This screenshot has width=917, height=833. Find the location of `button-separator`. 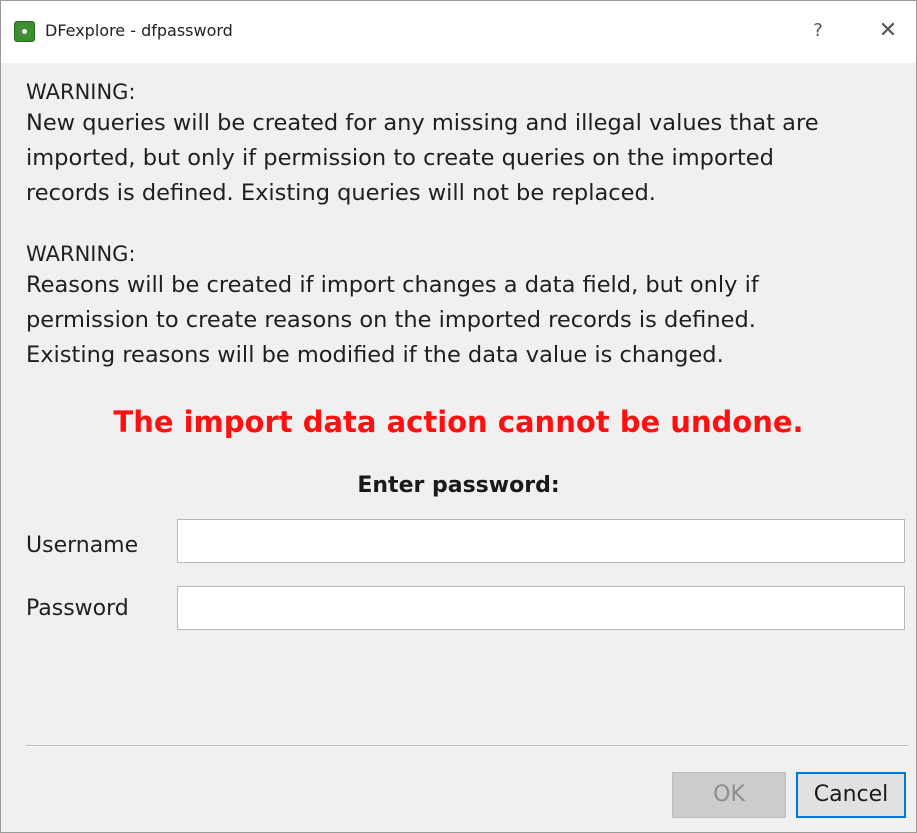

button-separator is located at coordinates (467, 746).